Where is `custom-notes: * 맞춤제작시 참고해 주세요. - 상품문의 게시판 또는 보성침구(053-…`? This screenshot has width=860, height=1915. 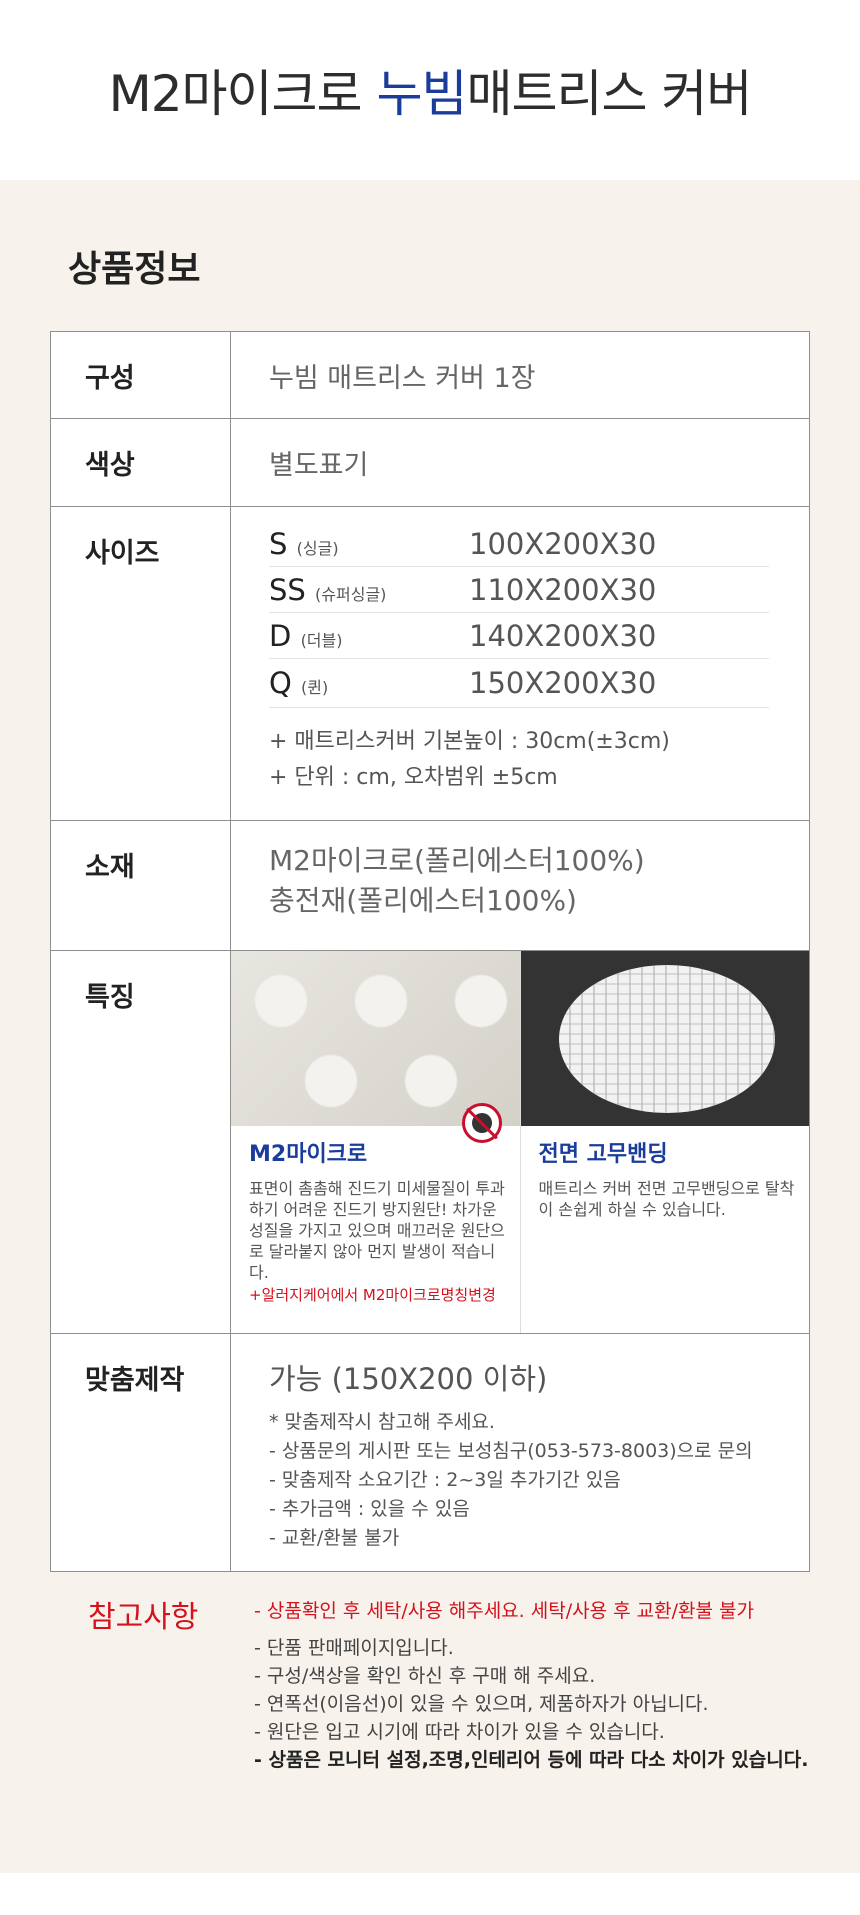
custom-notes: * 맞춤제작시 참고해 주세요. - 상품문의 게시판 또는 보성침구(053-… is located at coordinates (539, 1480).